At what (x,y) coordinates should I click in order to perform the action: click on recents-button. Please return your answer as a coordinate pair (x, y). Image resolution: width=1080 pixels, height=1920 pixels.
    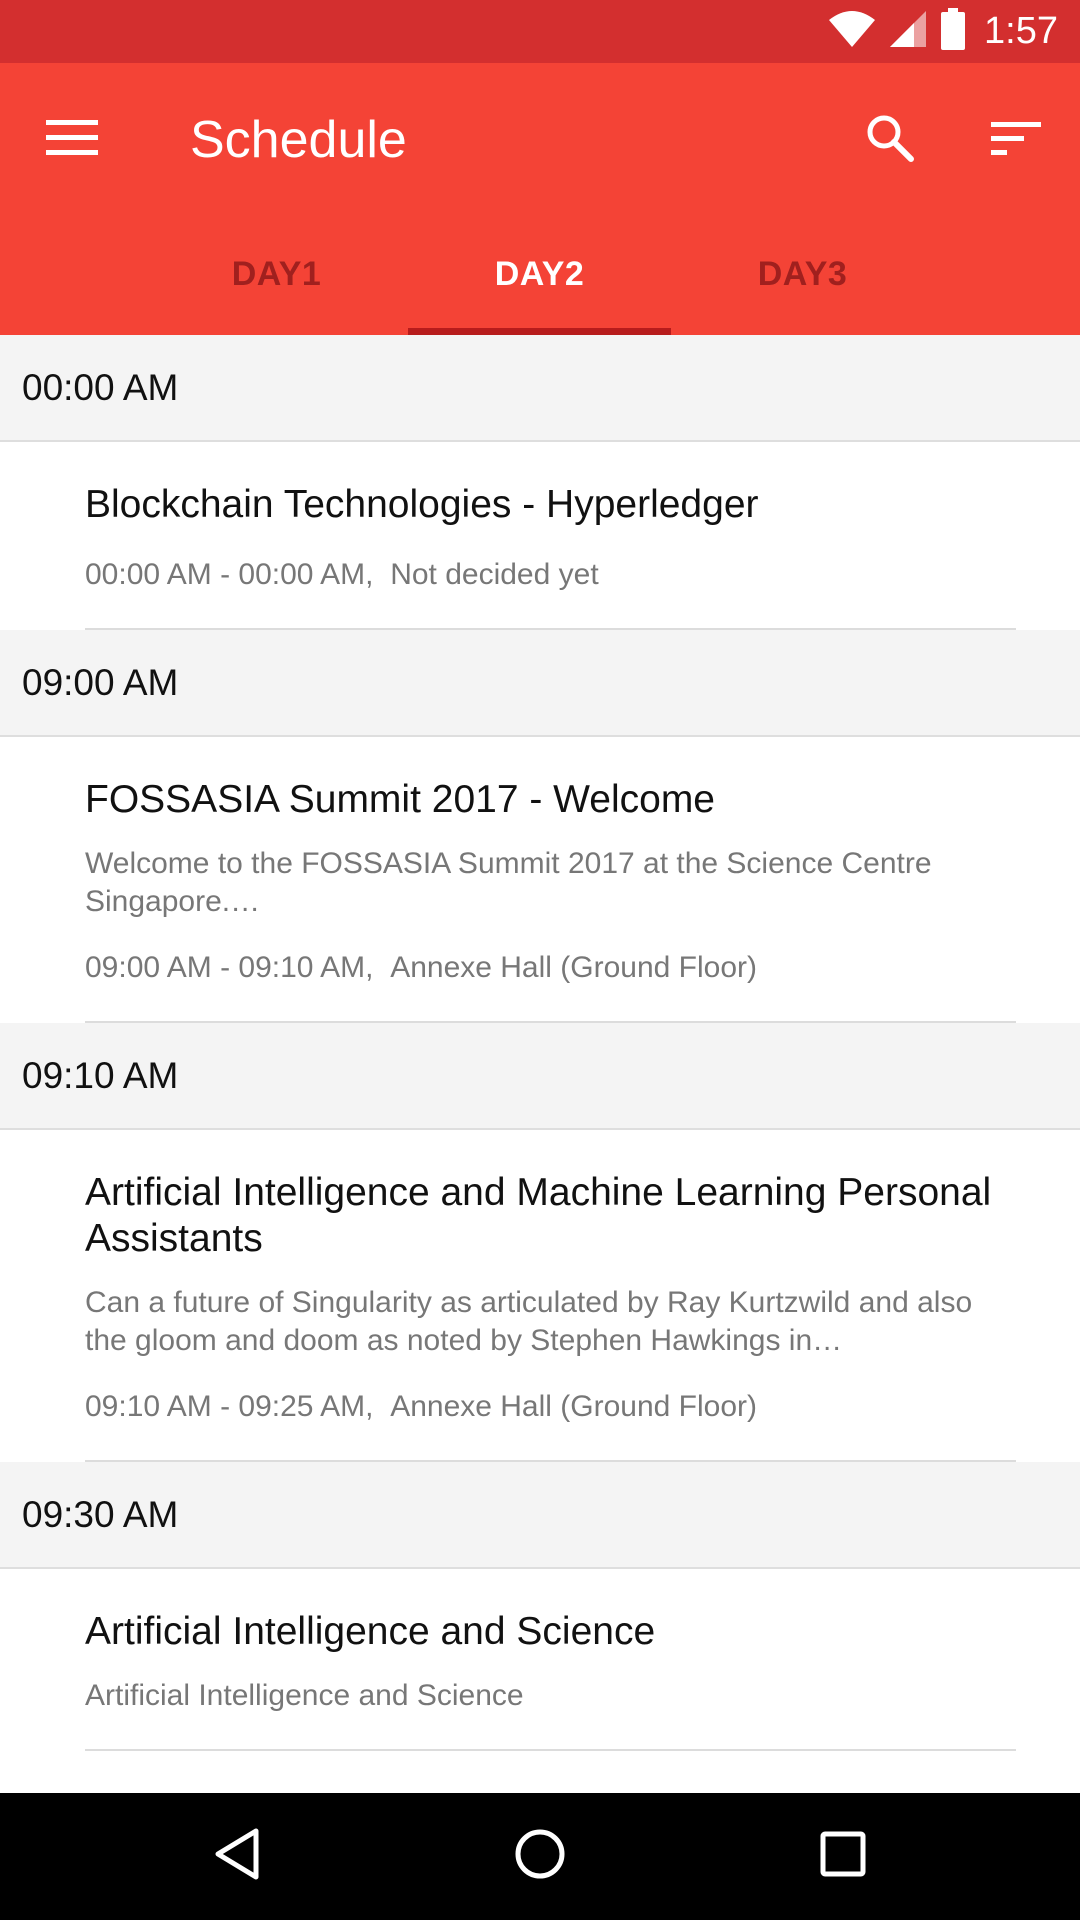
    Looking at the image, I should click on (843, 1856).